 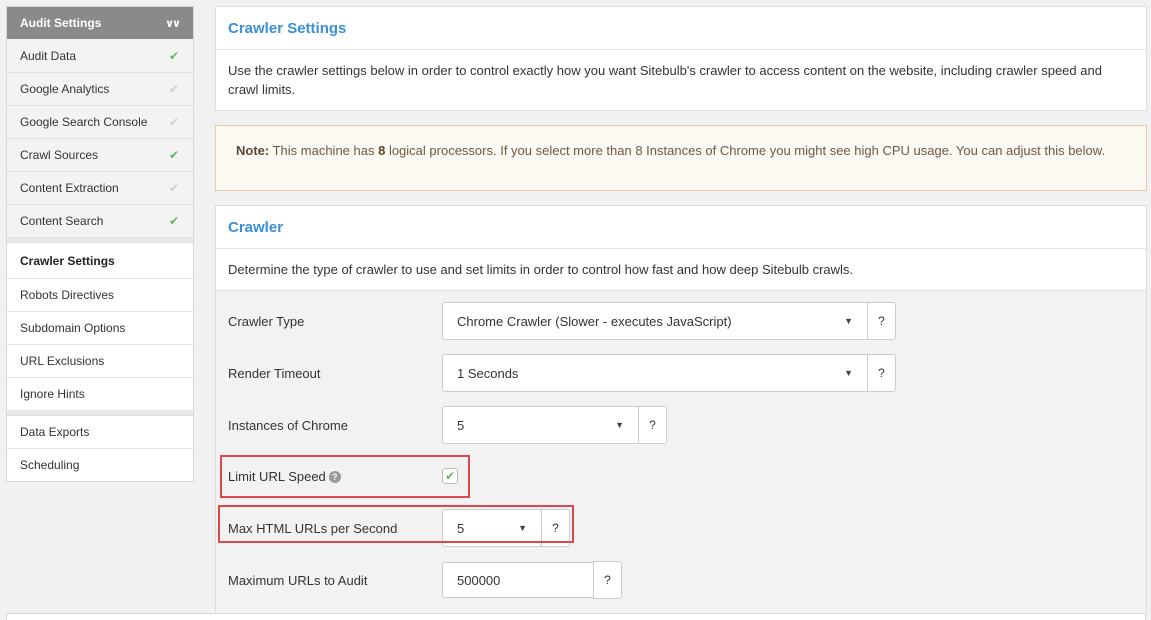 What do you see at coordinates (345, 476) in the screenshot?
I see `highlight-limit-speed` at bounding box center [345, 476].